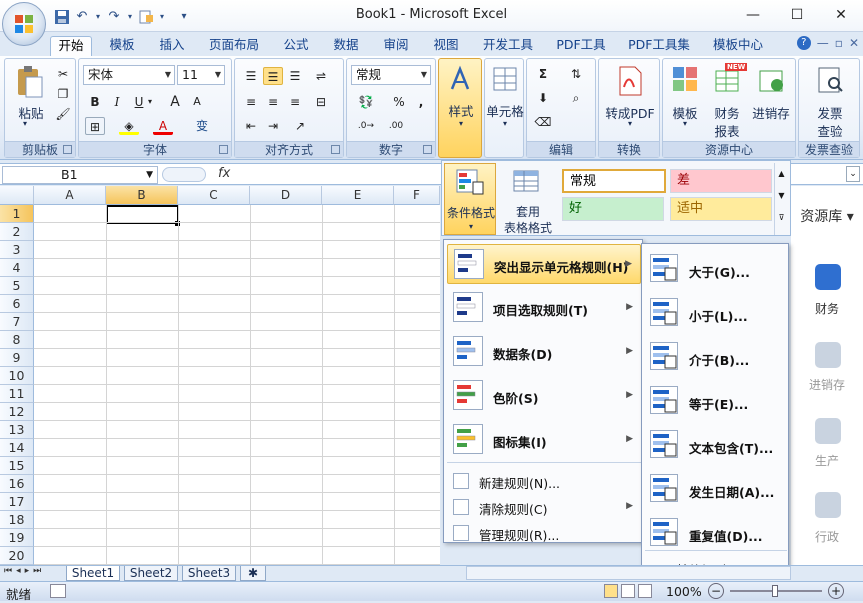  What do you see at coordinates (544, 440) in the screenshot?
I see `menu-item-icon-sets: 图标集(I) ▶` at bounding box center [544, 440].